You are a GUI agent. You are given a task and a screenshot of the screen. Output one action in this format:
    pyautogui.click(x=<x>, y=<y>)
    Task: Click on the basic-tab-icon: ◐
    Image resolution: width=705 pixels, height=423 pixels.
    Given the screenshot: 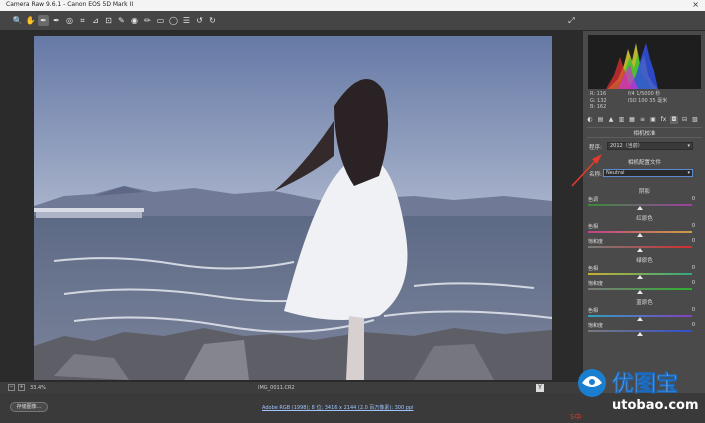 What is the action you would take?
    pyautogui.click(x=590, y=120)
    